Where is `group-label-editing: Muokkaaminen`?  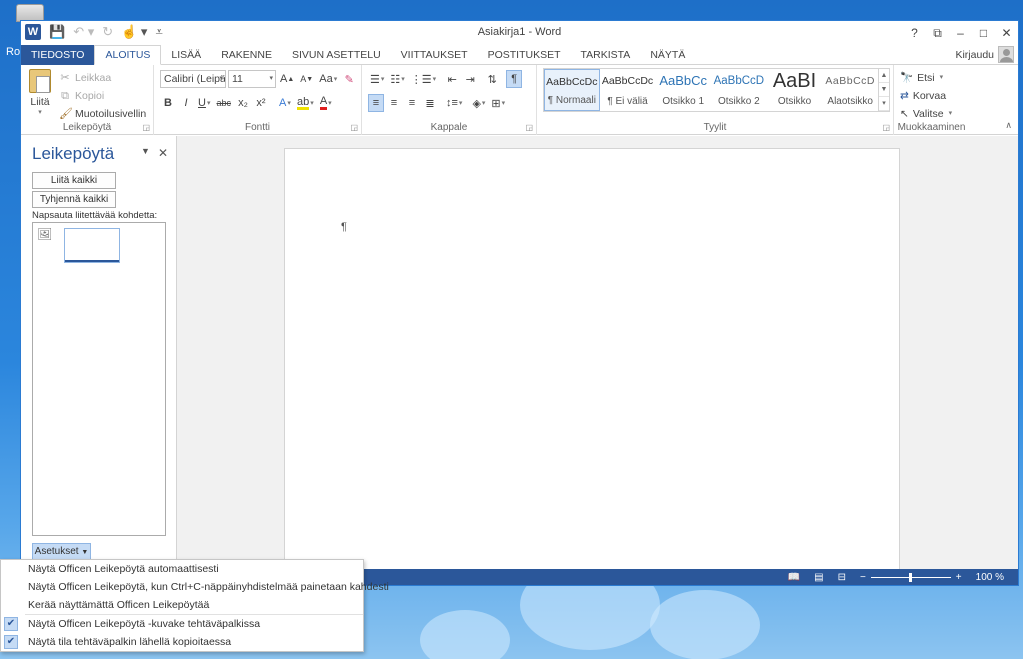 group-label-editing: Muokkaaminen is located at coordinates (931, 127).